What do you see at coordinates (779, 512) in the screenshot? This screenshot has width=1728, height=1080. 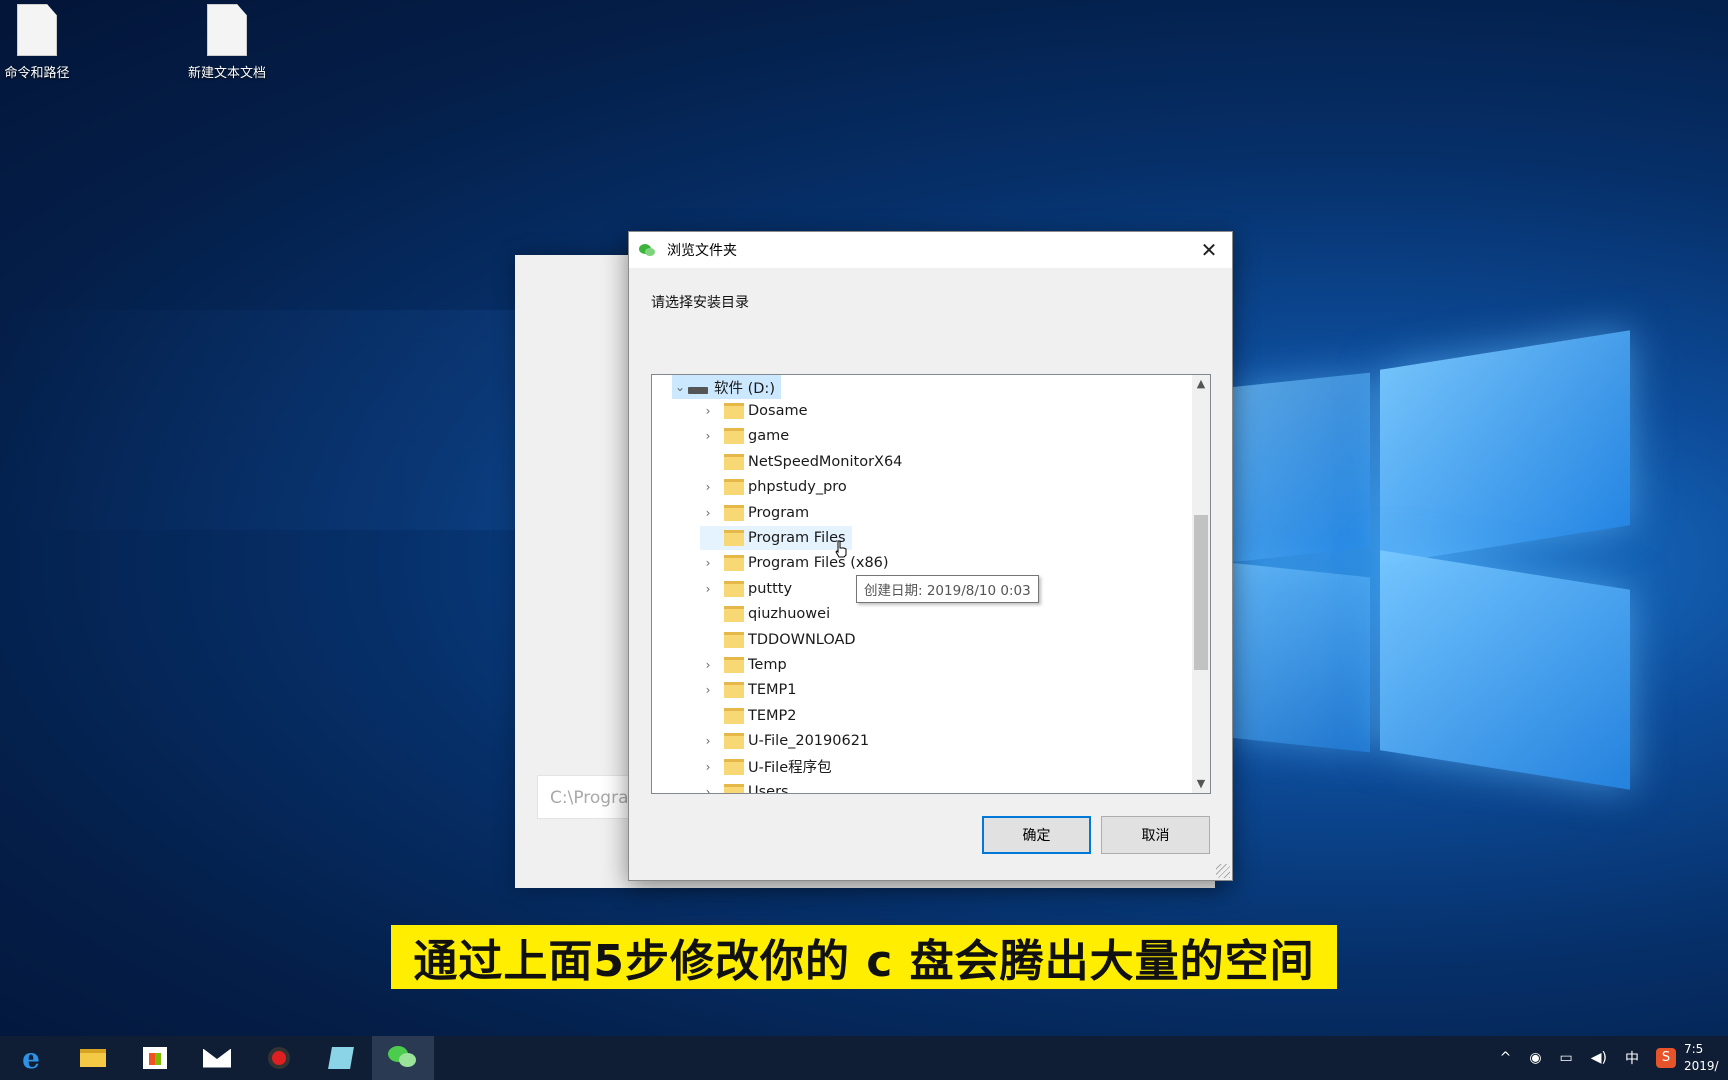 I see `tree-item-label: Program` at bounding box center [779, 512].